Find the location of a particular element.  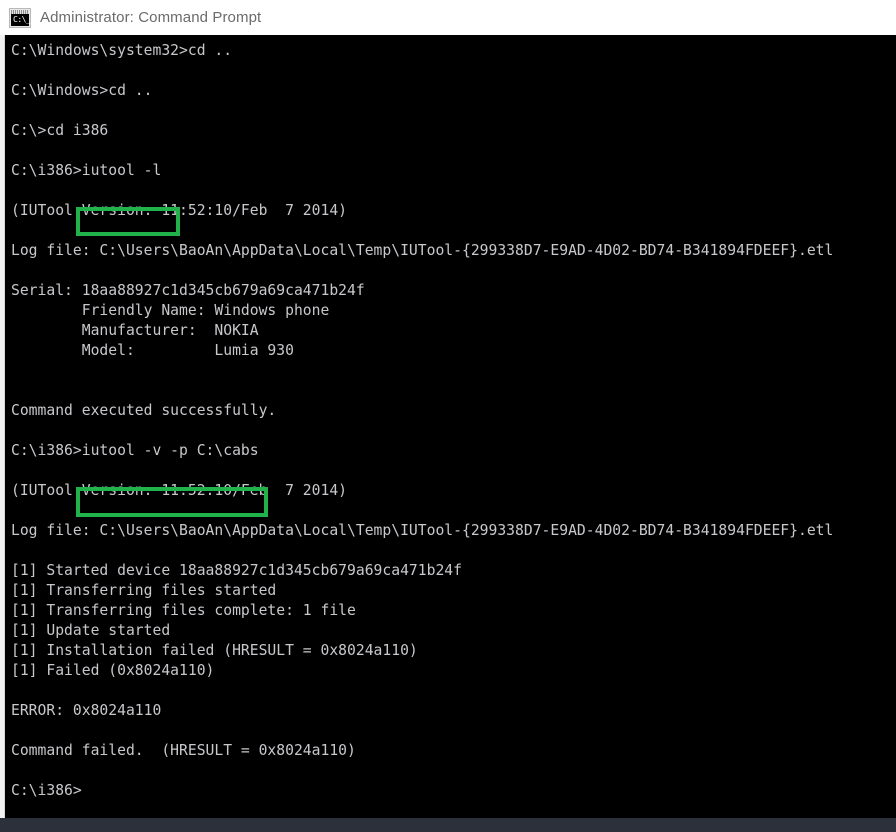

window-title: Administrator: Command Prompt is located at coordinates (151, 17).